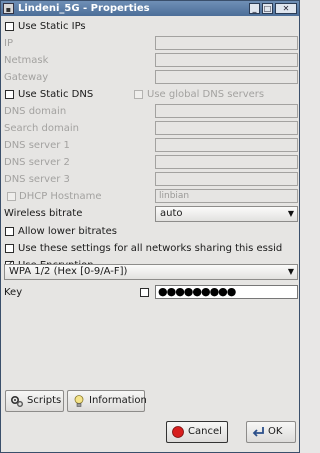 This screenshot has height=453, width=320. What do you see at coordinates (226, 111) in the screenshot?
I see `dns-domain-input` at bounding box center [226, 111].